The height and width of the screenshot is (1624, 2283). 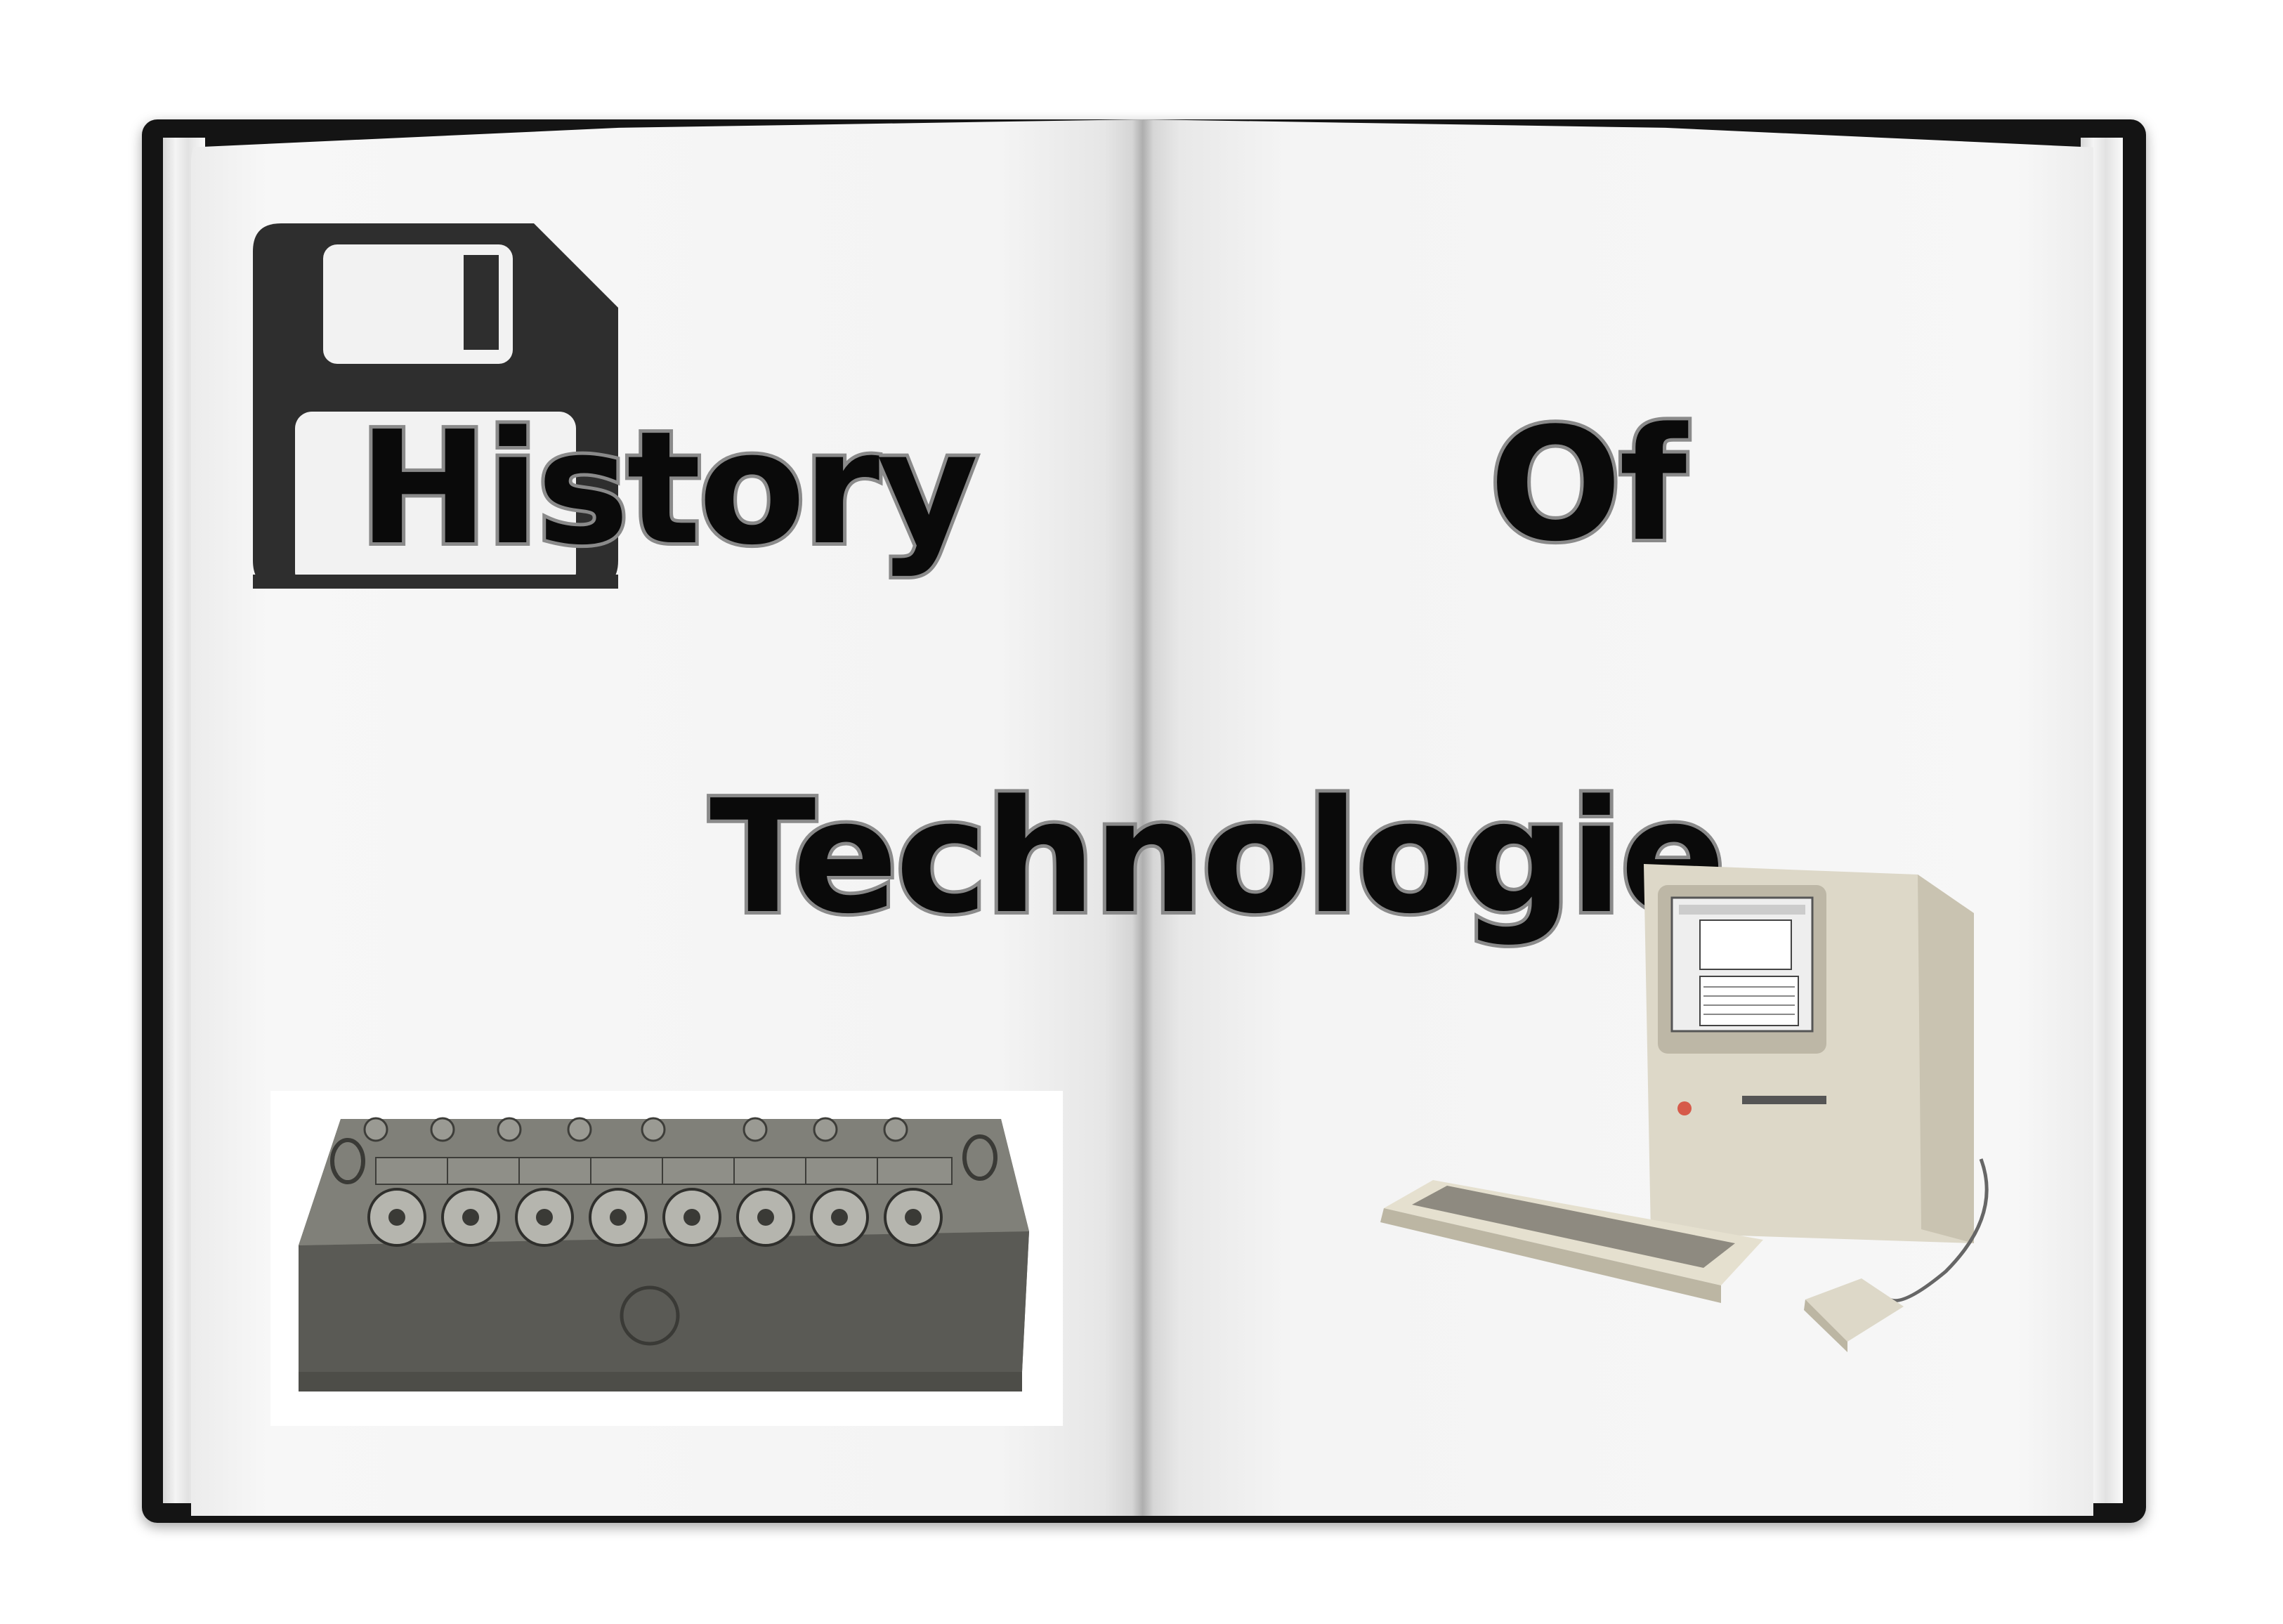 What do you see at coordinates (666, 1258) in the screenshot?
I see `pascaline-calculator-image` at bounding box center [666, 1258].